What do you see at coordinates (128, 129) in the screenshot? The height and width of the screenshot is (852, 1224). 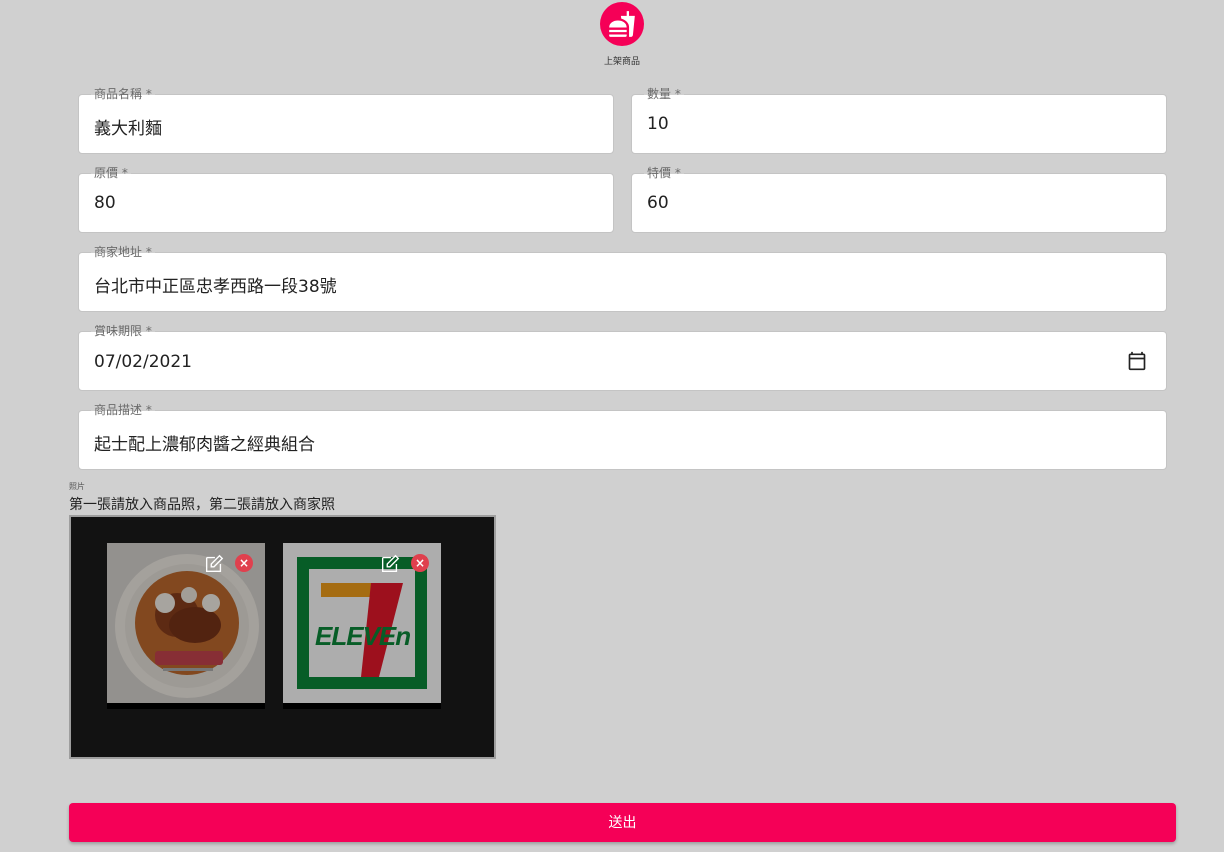 I see `product-name-value: 義大利麵` at bounding box center [128, 129].